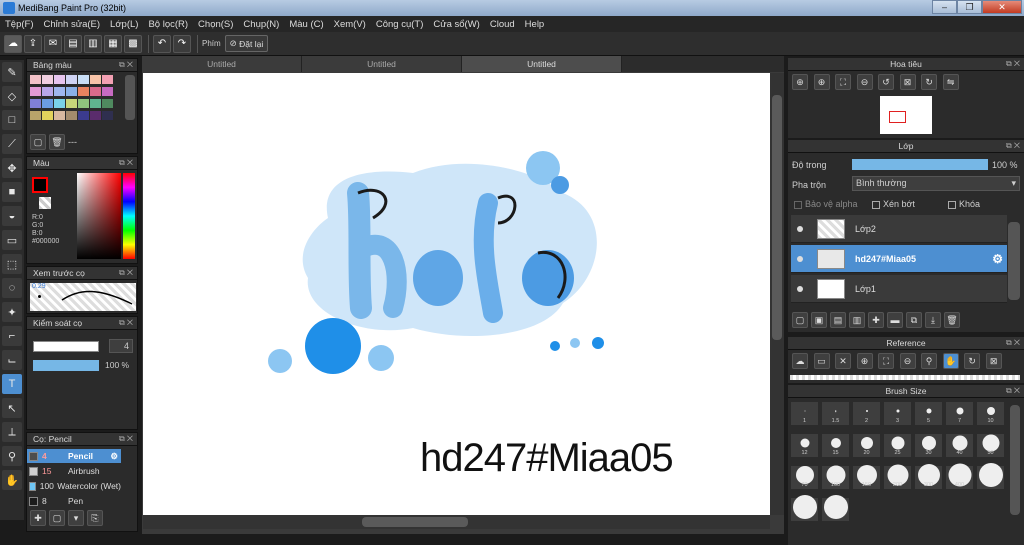 This screenshot has height=545, width=1024. Describe the element at coordinates (804, 413) in the screenshot. I see `brush-size-cell: 1` at that location.